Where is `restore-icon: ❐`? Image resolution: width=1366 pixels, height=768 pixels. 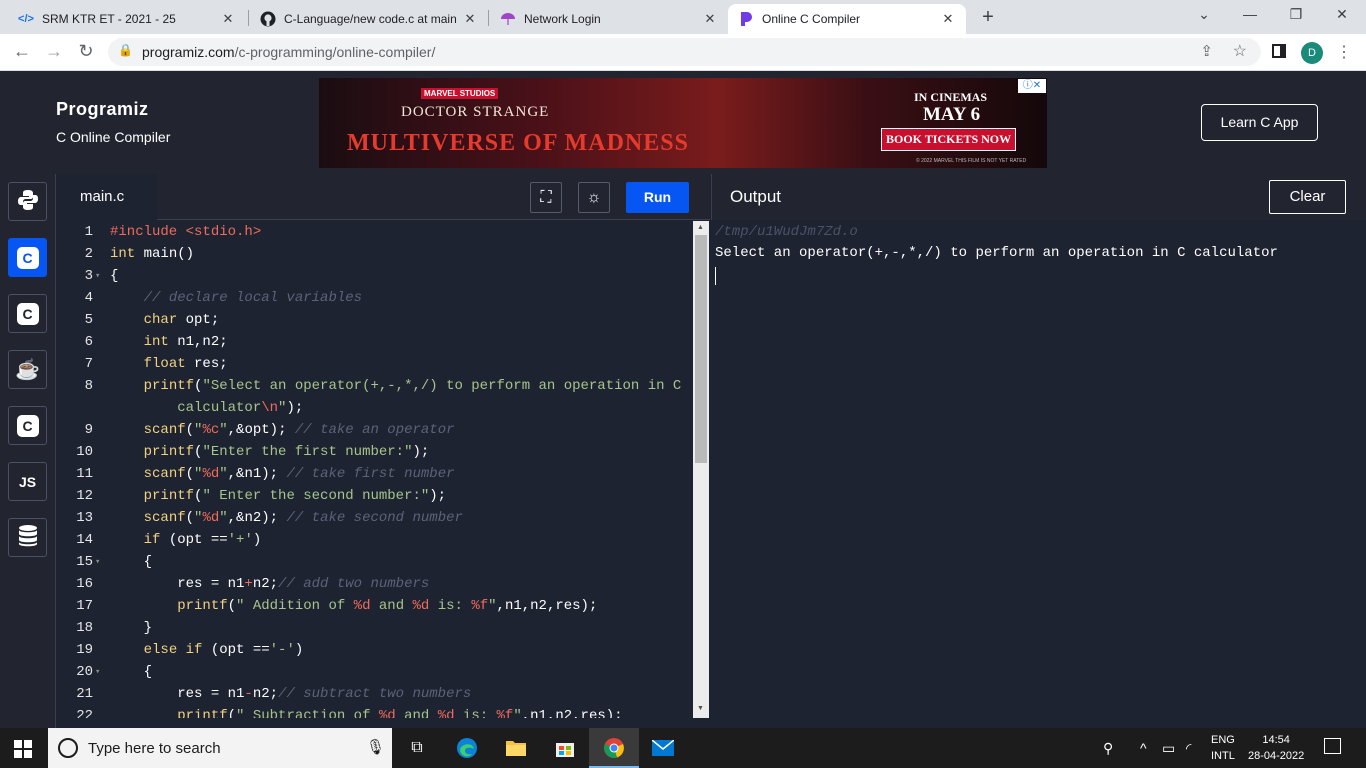 restore-icon: ❐ is located at coordinates (1296, 14).